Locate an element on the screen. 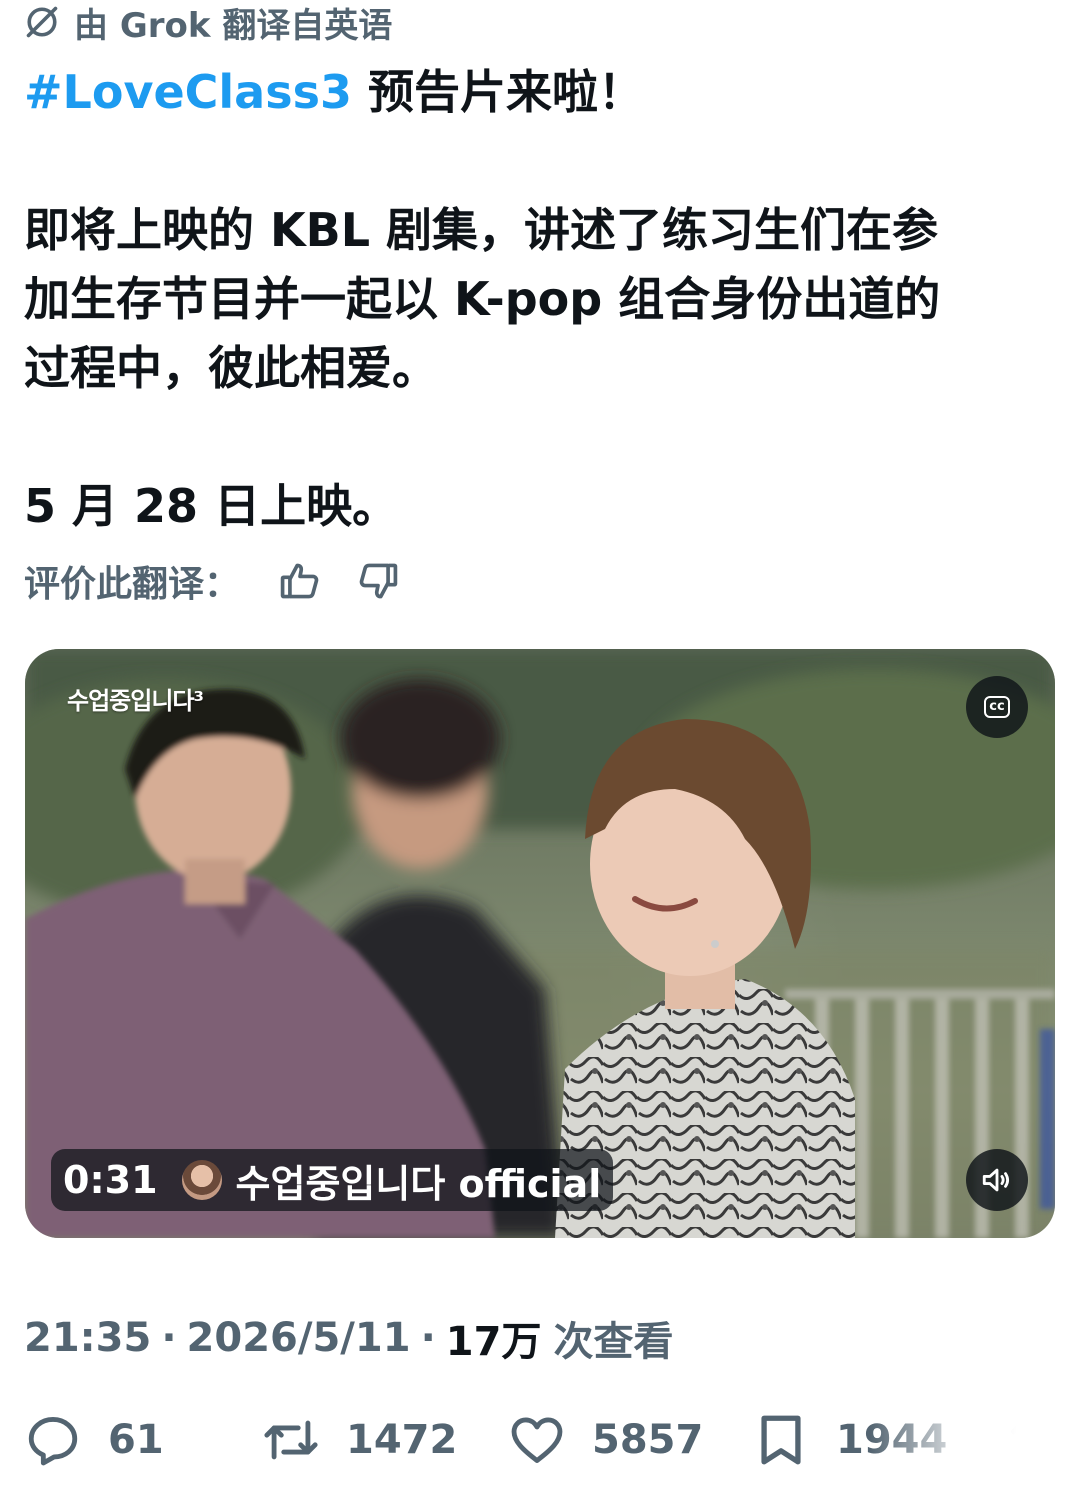 The width and height of the screenshot is (1080, 1485). tweet-body-line: 即将上映的 KBL 剧集，讲述了练习生们在参 is located at coordinates (481, 230).